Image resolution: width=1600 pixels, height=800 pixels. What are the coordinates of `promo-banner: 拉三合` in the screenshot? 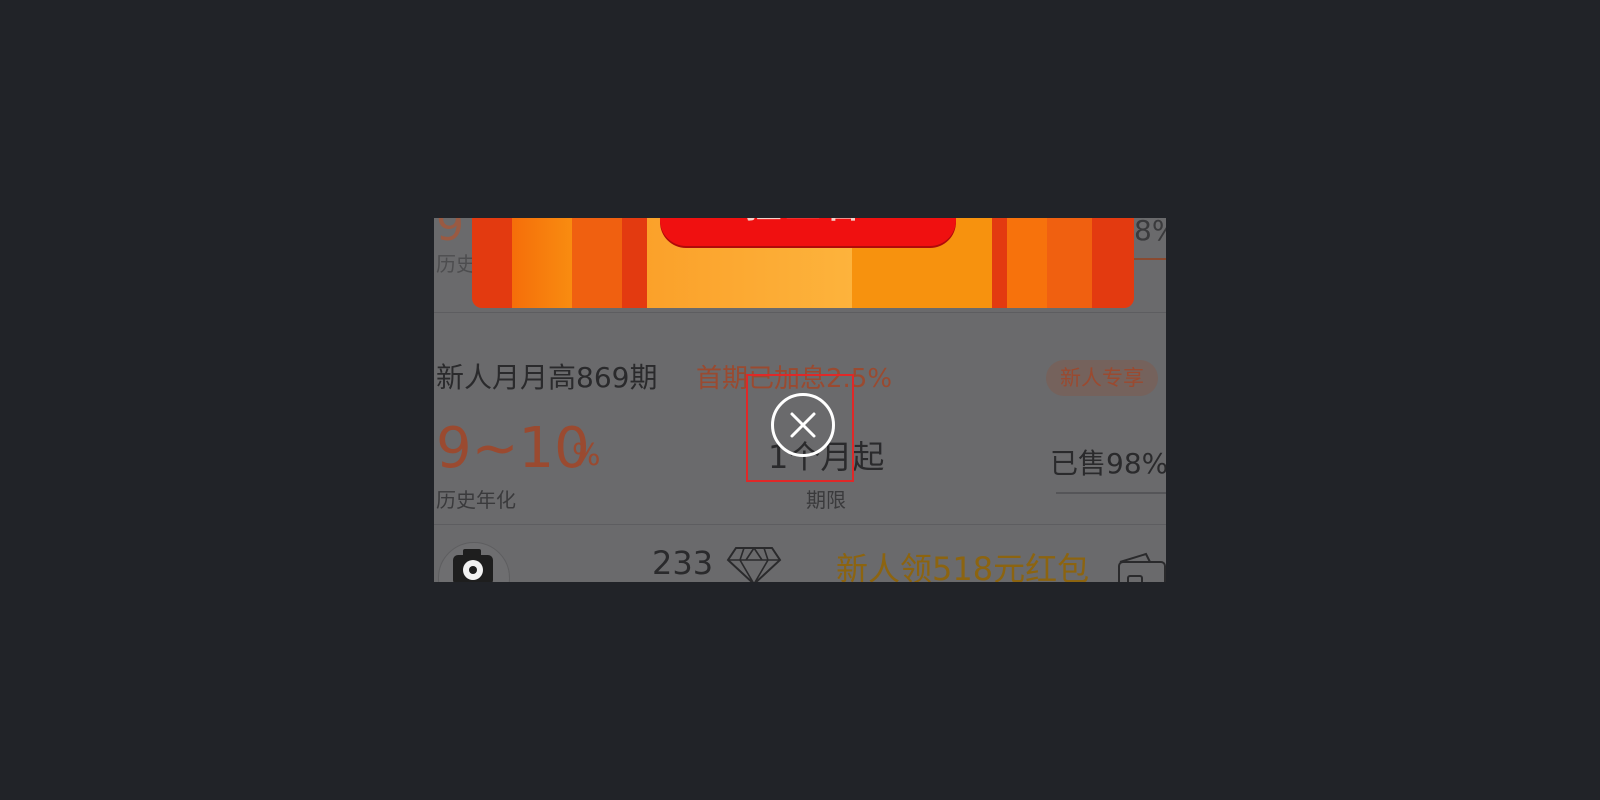 It's located at (803, 263).